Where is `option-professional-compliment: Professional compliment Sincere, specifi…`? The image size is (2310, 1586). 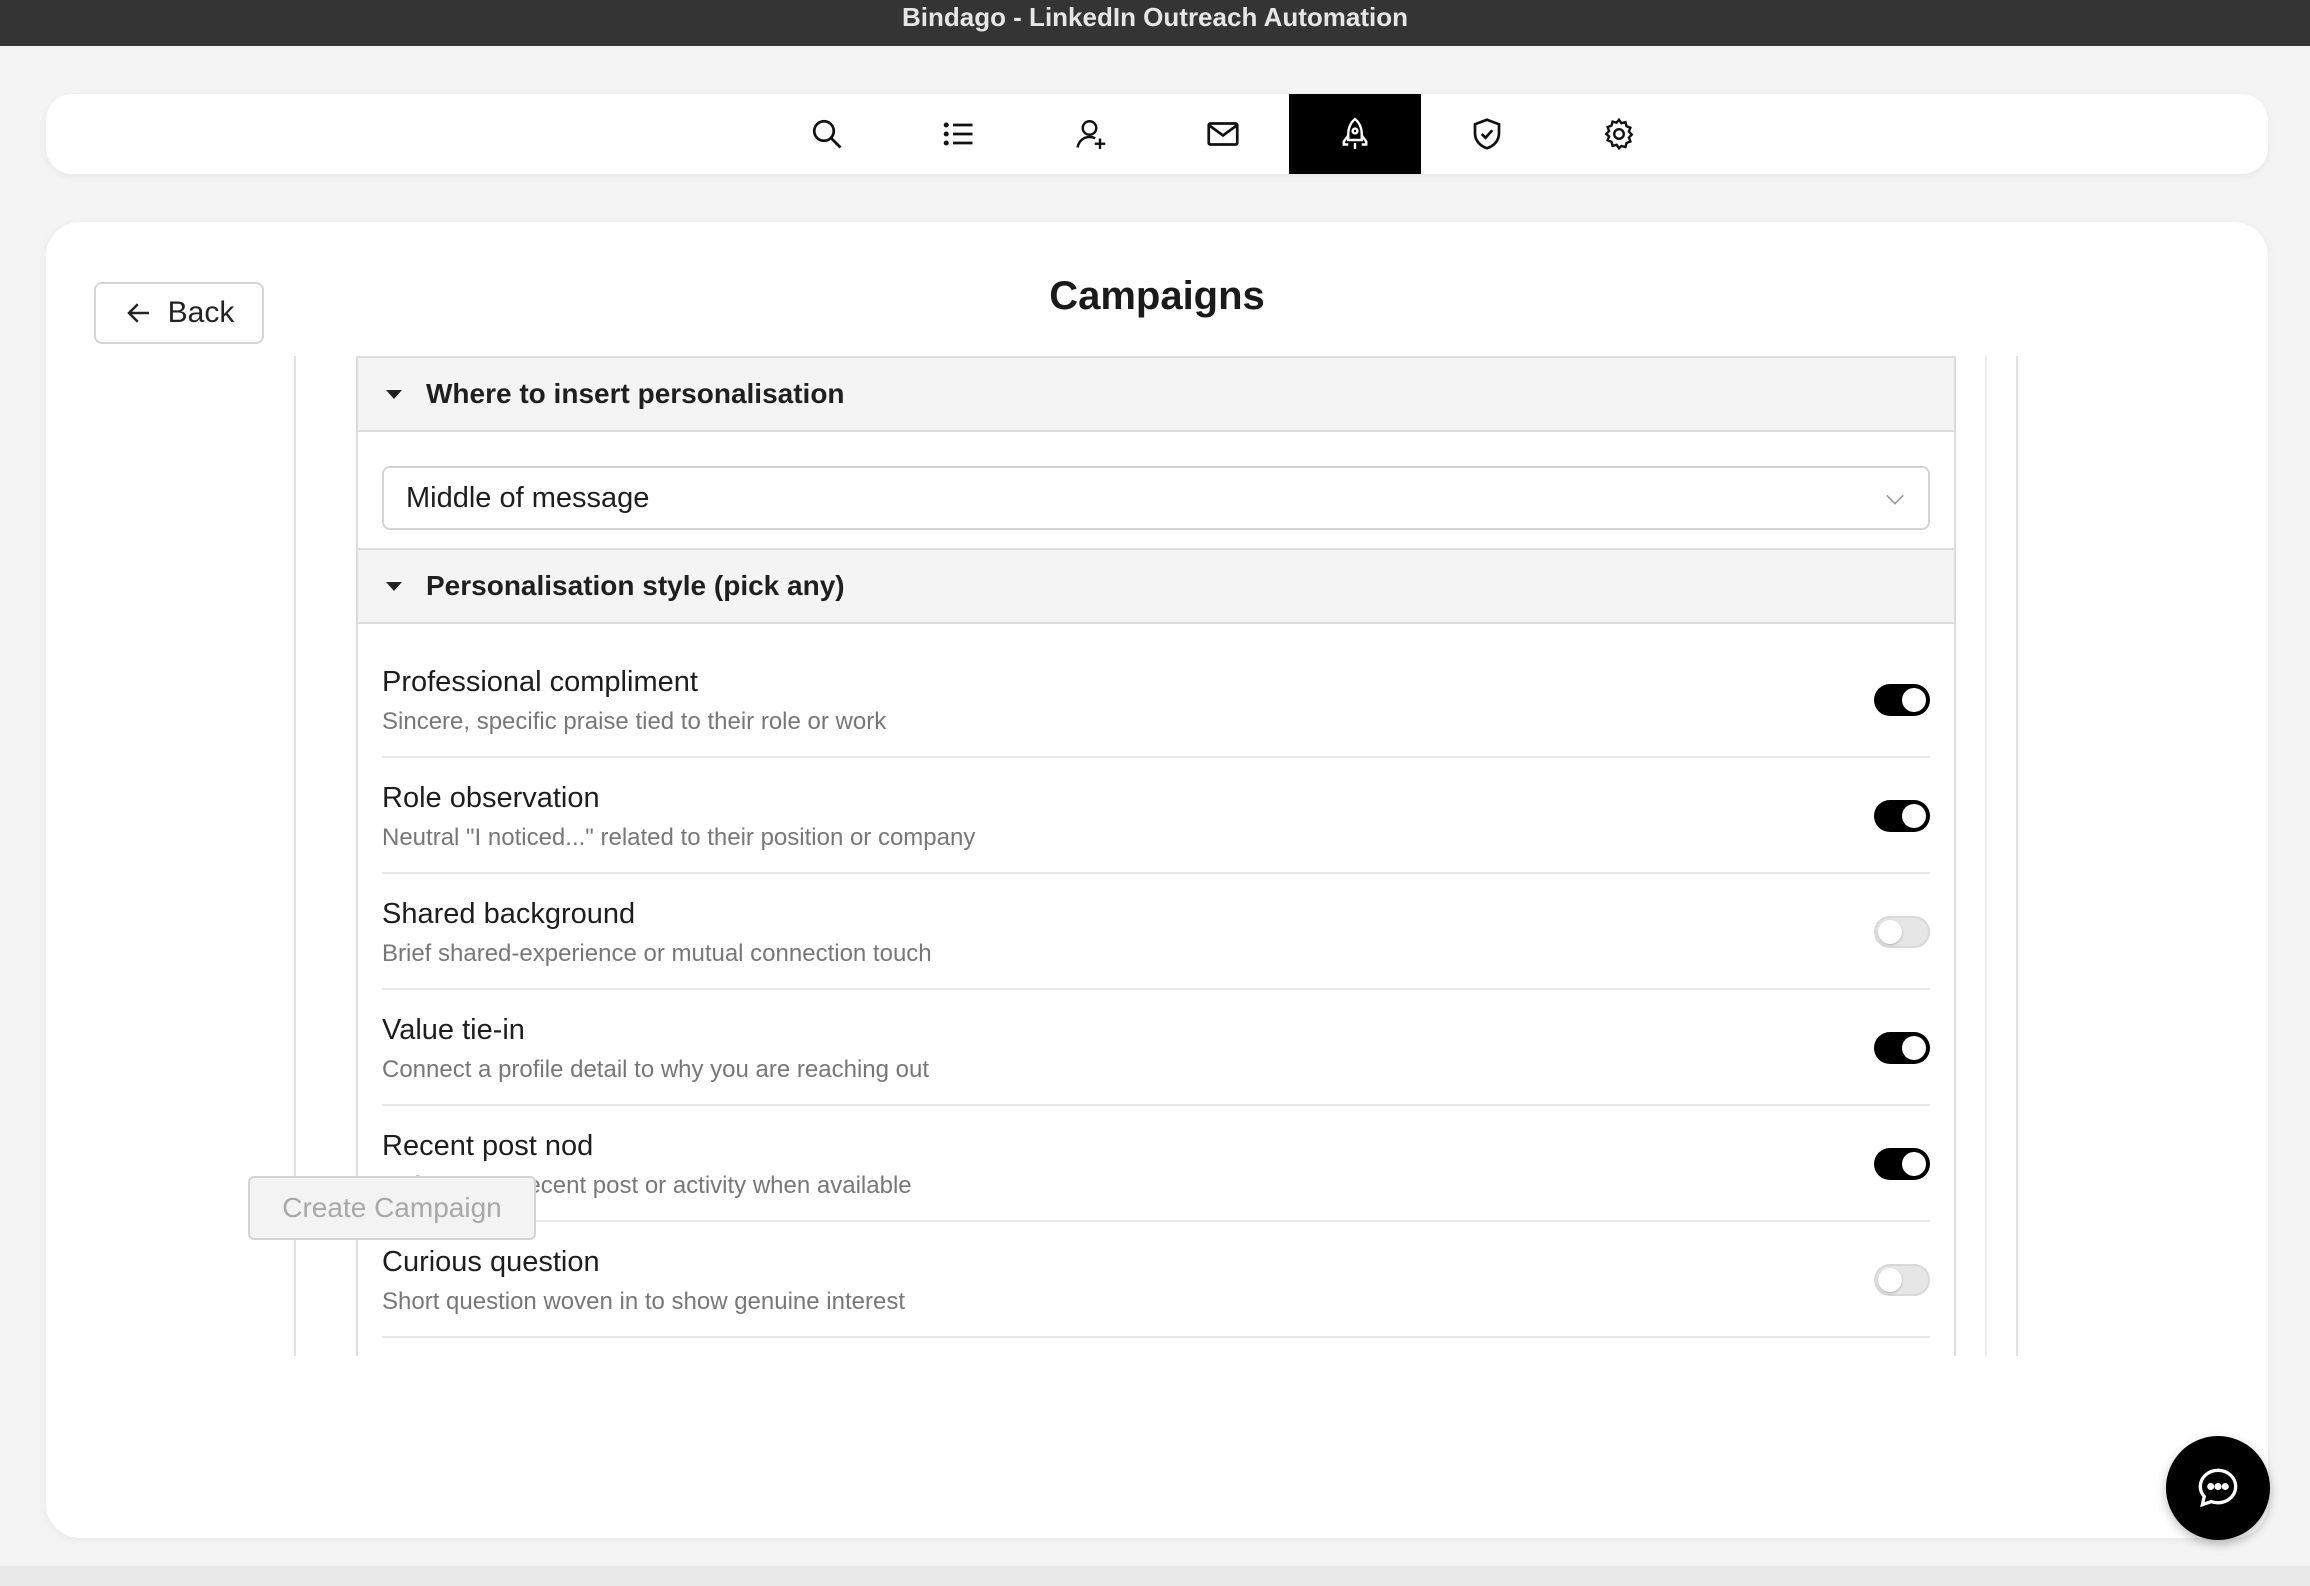 option-professional-compliment: Professional compliment Sincere, specifi… is located at coordinates (1156, 700).